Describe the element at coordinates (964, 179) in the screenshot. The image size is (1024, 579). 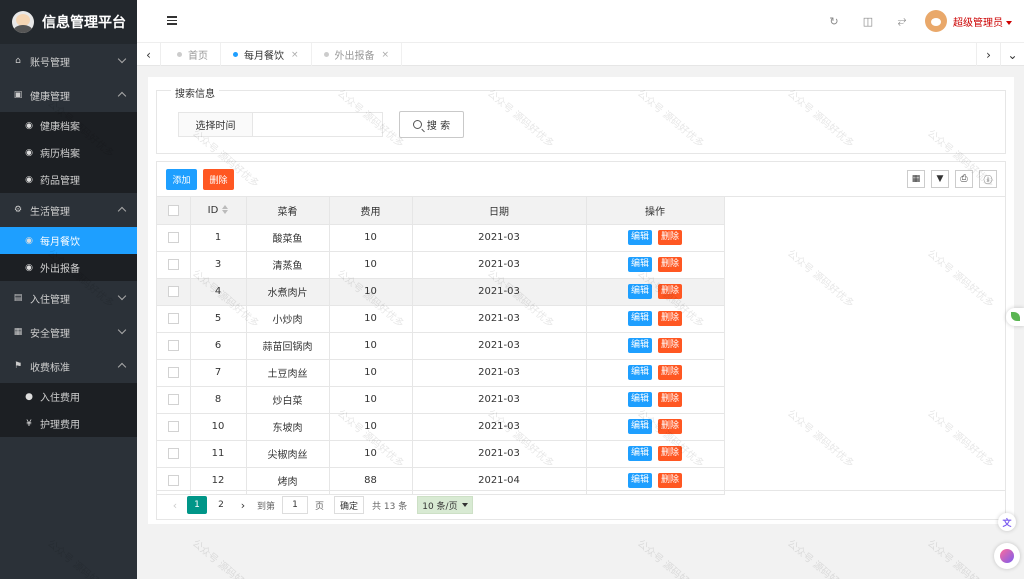
I see `print-icon: ⎙` at that location.